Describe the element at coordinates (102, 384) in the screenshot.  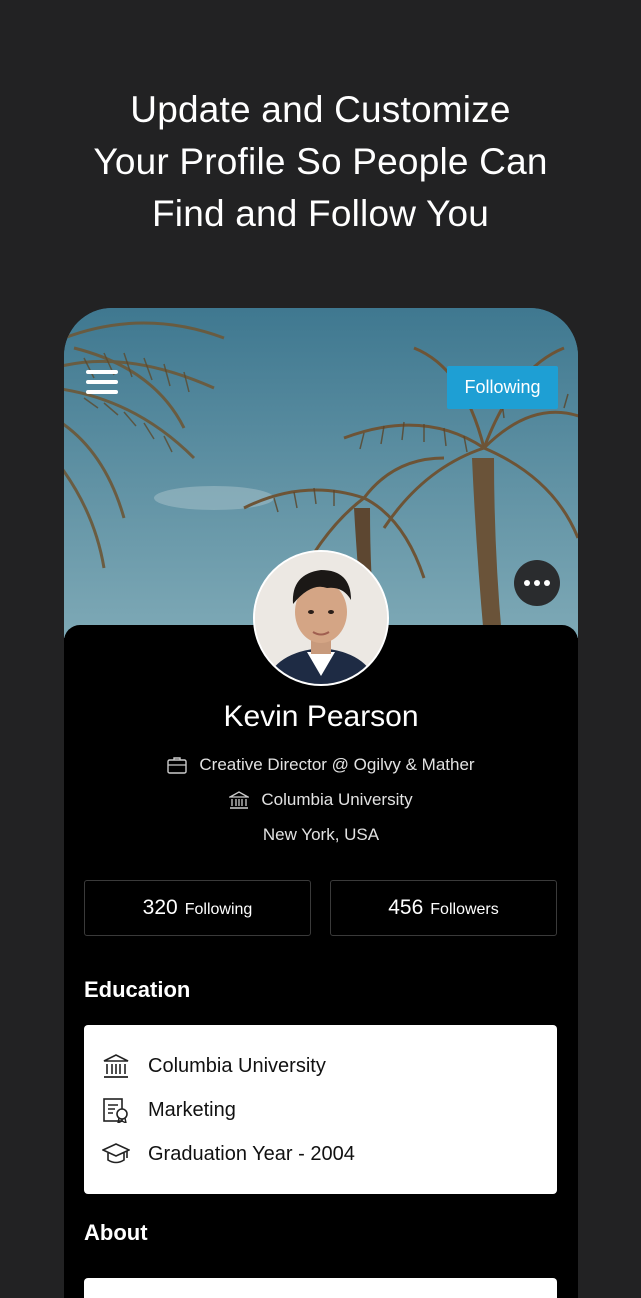
I see `hamburger-menu-icon` at that location.